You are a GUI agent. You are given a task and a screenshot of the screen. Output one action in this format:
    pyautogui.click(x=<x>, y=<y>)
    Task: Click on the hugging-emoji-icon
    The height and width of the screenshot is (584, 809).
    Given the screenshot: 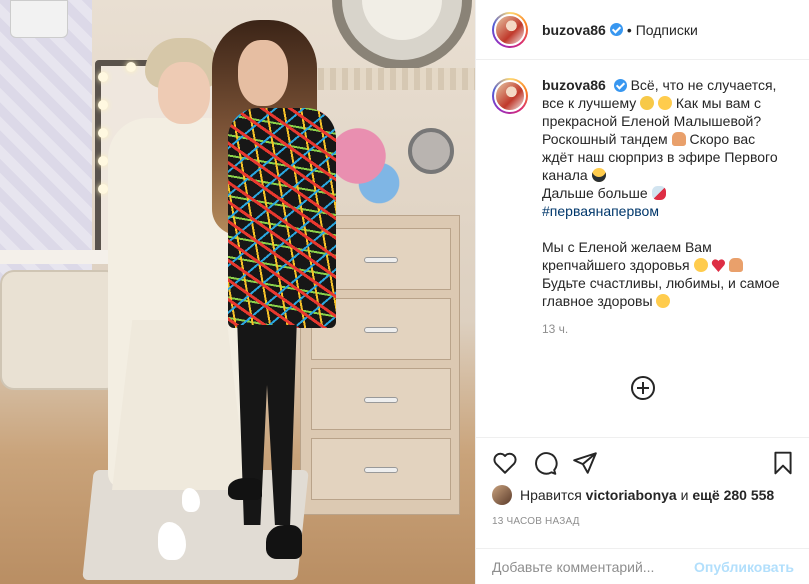 What is the action you would take?
    pyautogui.click(x=700, y=265)
    